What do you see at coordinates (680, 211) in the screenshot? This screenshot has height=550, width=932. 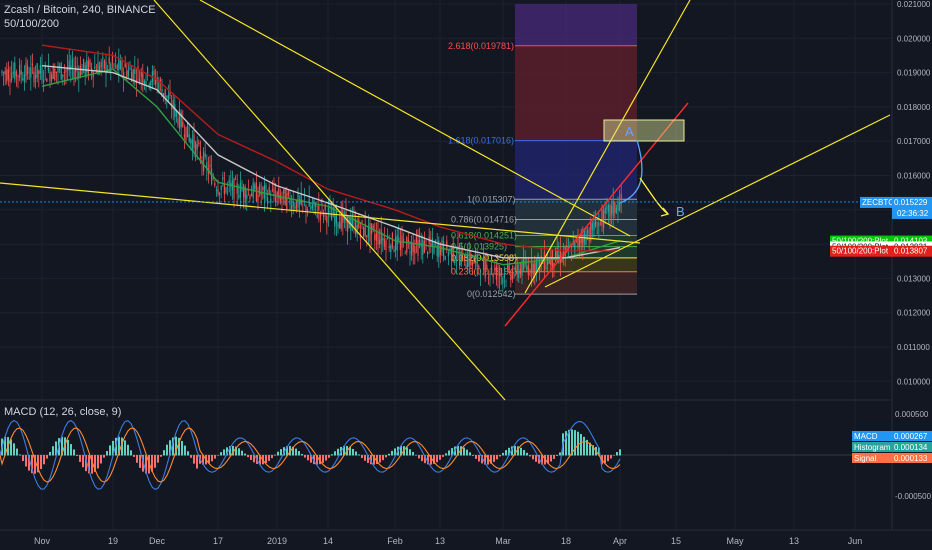 I see `annotation-b: B` at bounding box center [680, 211].